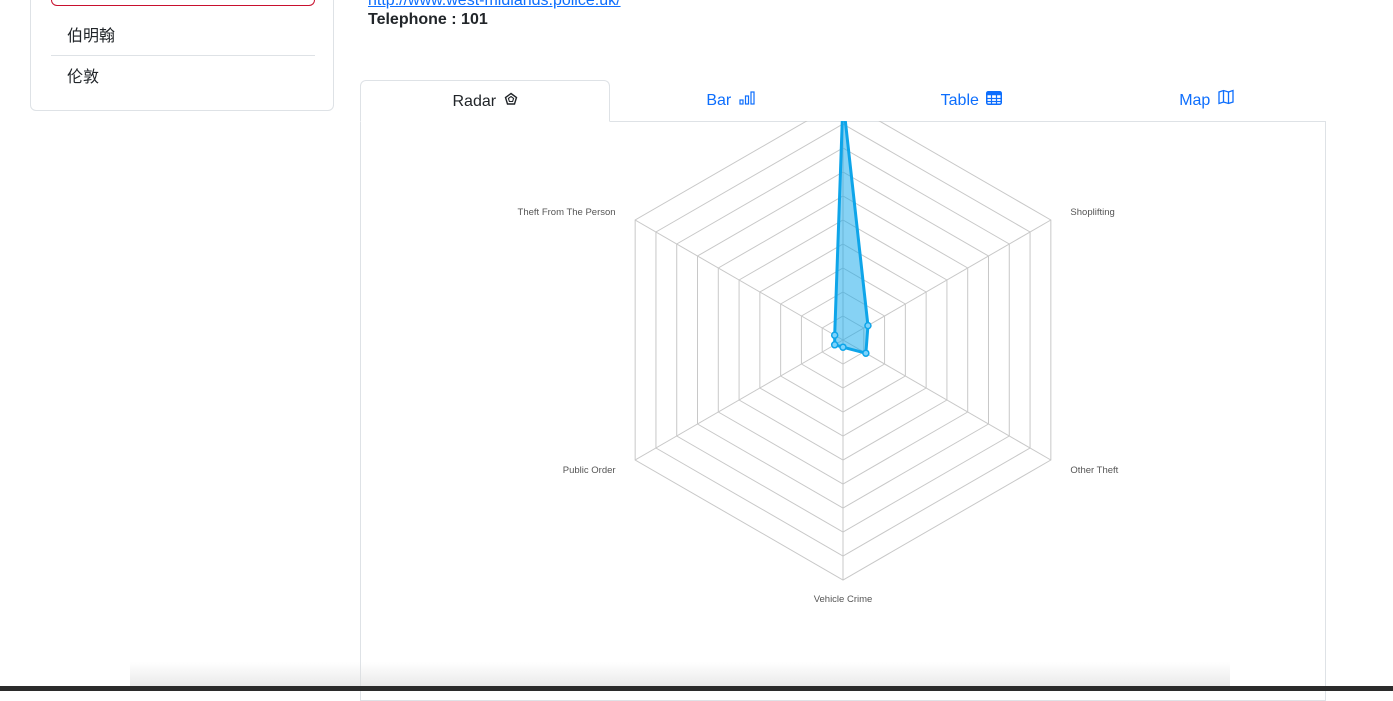 This screenshot has height=701, width=1393. Describe the element at coordinates (494, 5) in the screenshot. I see `police-website-link: http://www.west-midlands.police.uk/` at that location.